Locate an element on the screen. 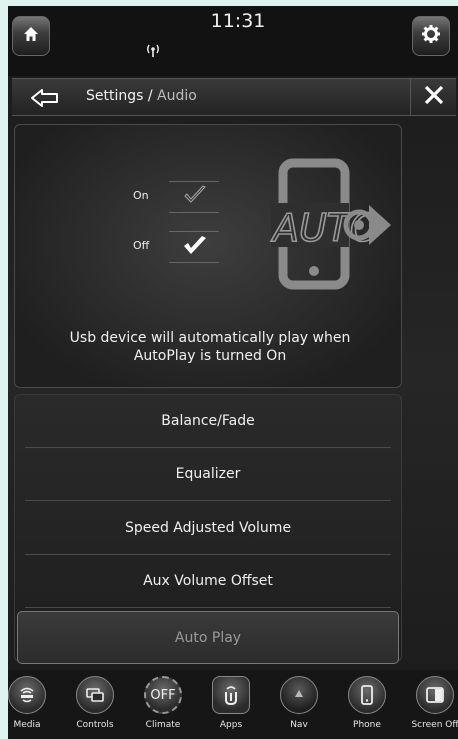 The width and height of the screenshot is (458, 739). close-icon is located at coordinates (434, 97).